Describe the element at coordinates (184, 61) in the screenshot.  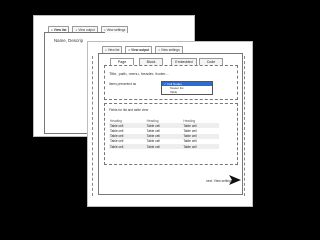
I see `subtab-embedded: Embedded` at that location.